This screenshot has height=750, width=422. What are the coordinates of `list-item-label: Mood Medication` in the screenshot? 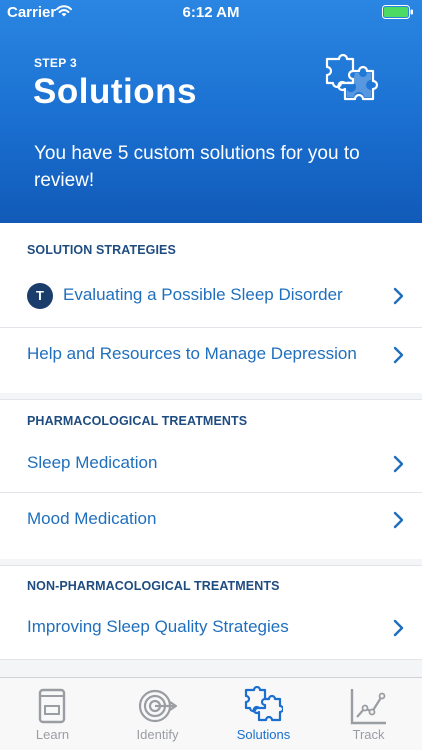 It's located at (92, 518).